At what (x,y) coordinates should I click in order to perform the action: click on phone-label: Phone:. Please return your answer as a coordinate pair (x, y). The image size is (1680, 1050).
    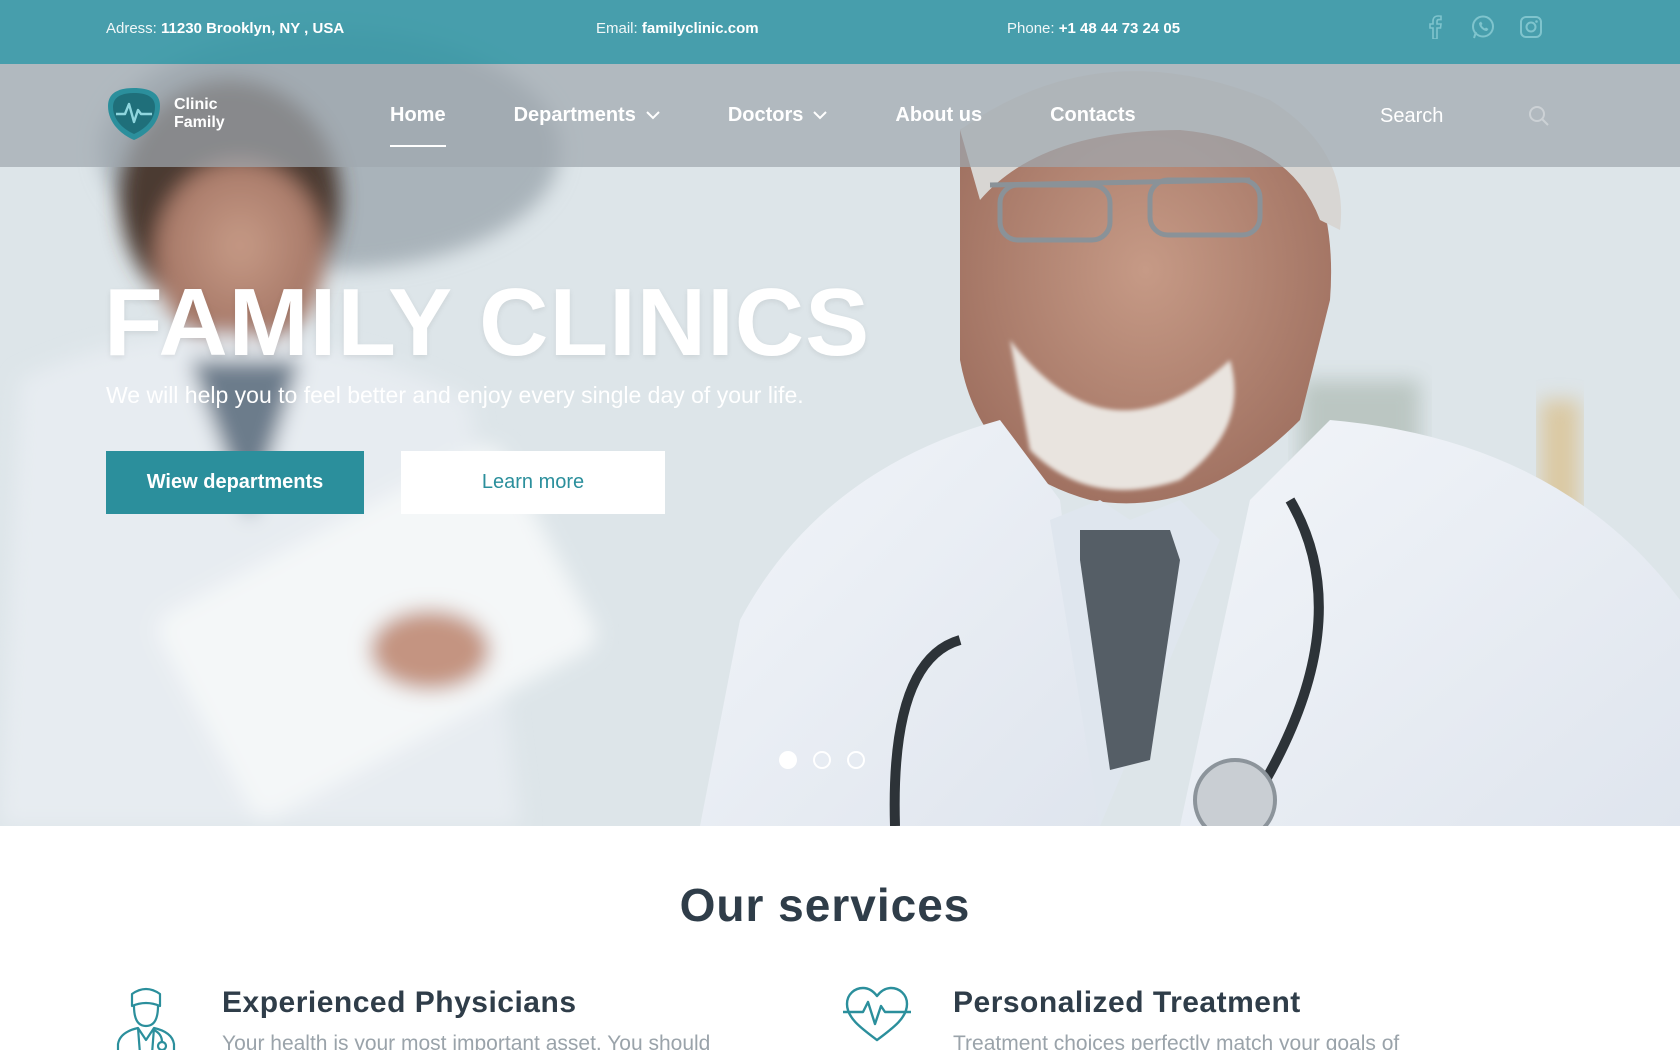
    Looking at the image, I should click on (1031, 28).